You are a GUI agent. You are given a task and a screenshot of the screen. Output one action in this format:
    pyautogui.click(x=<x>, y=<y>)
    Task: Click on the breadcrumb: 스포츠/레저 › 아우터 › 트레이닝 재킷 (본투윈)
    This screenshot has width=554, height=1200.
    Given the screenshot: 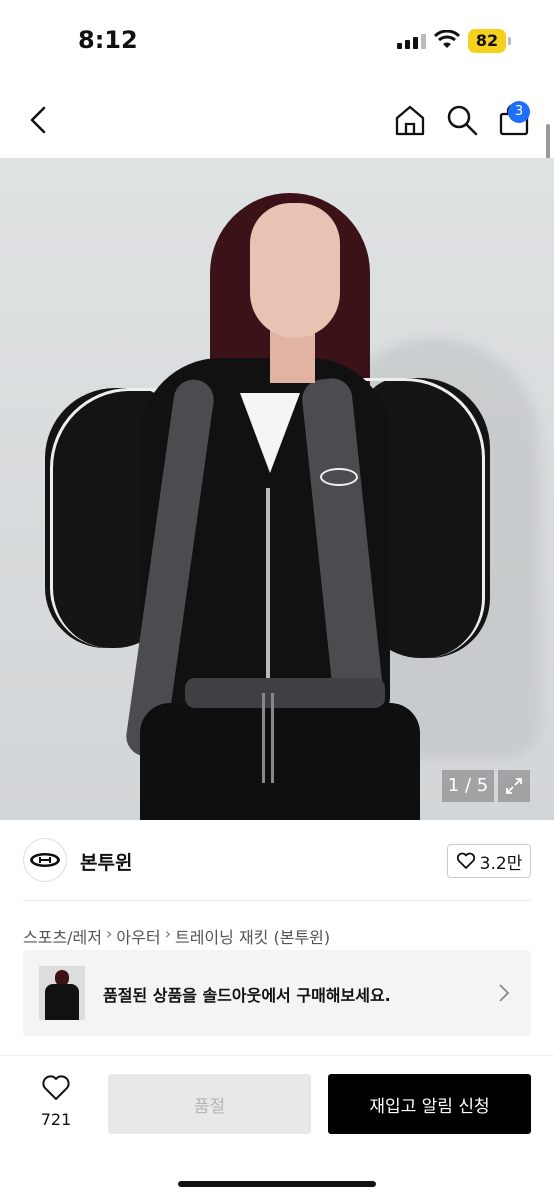 What is the action you would take?
    pyautogui.click(x=176, y=936)
    